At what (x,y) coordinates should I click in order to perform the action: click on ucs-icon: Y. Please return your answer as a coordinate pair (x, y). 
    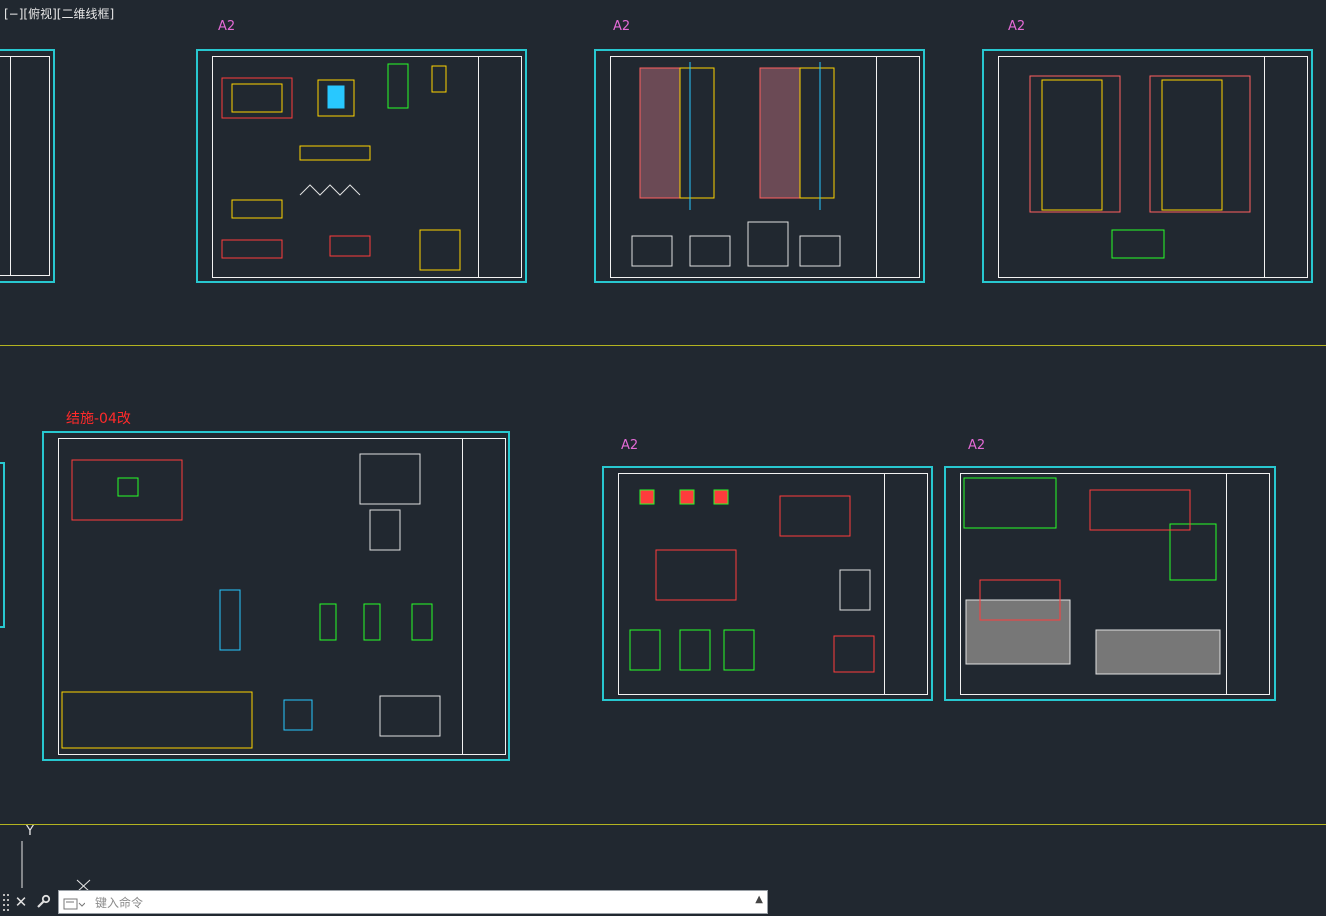
    Looking at the image, I should click on (59, 859).